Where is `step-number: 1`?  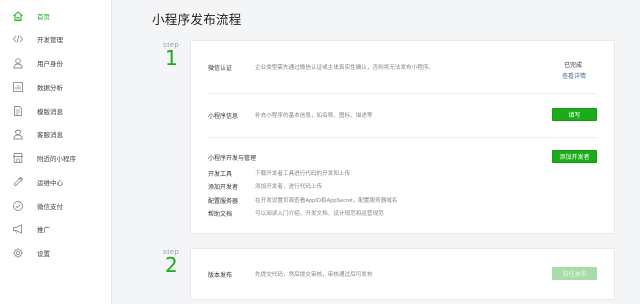 step-number: 1 is located at coordinates (171, 58).